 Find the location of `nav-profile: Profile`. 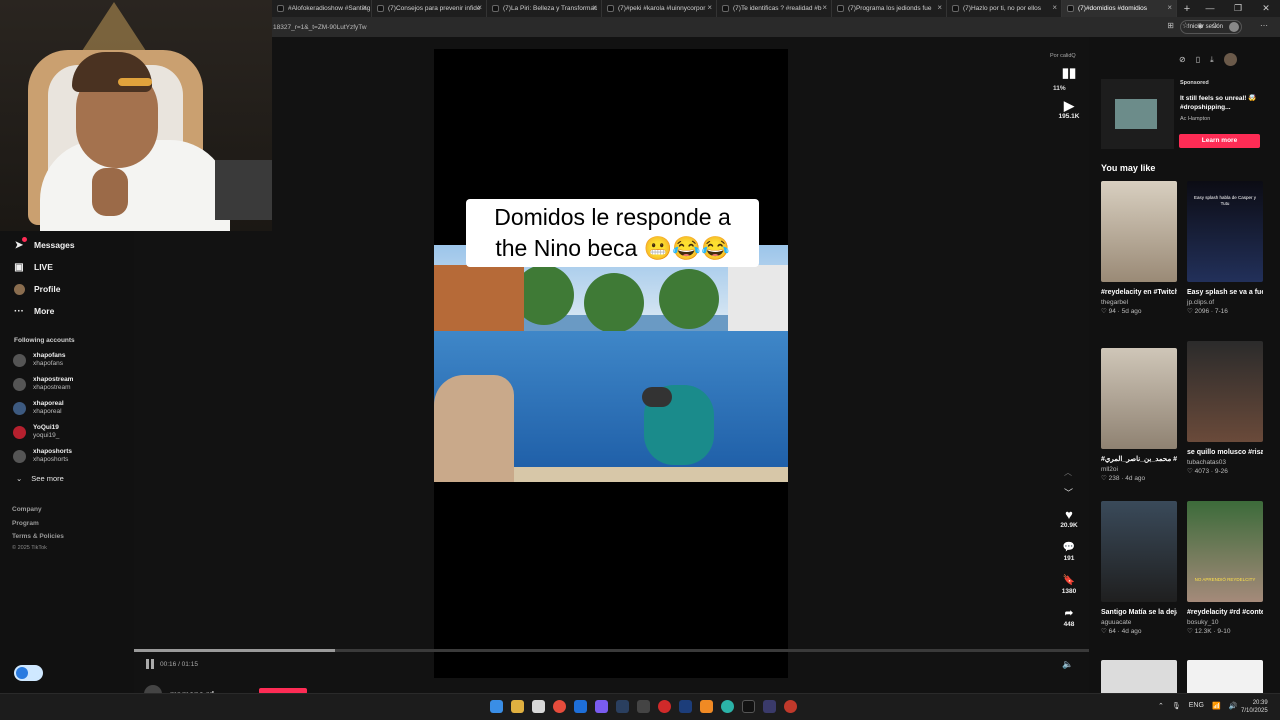

nav-profile: Profile is located at coordinates (36, 289).